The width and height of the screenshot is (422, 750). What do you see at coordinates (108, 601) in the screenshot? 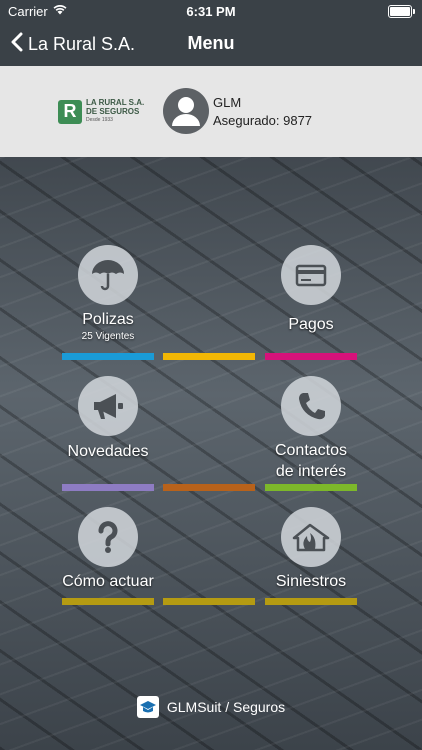
I see `accent-bar-como-actuar` at bounding box center [108, 601].